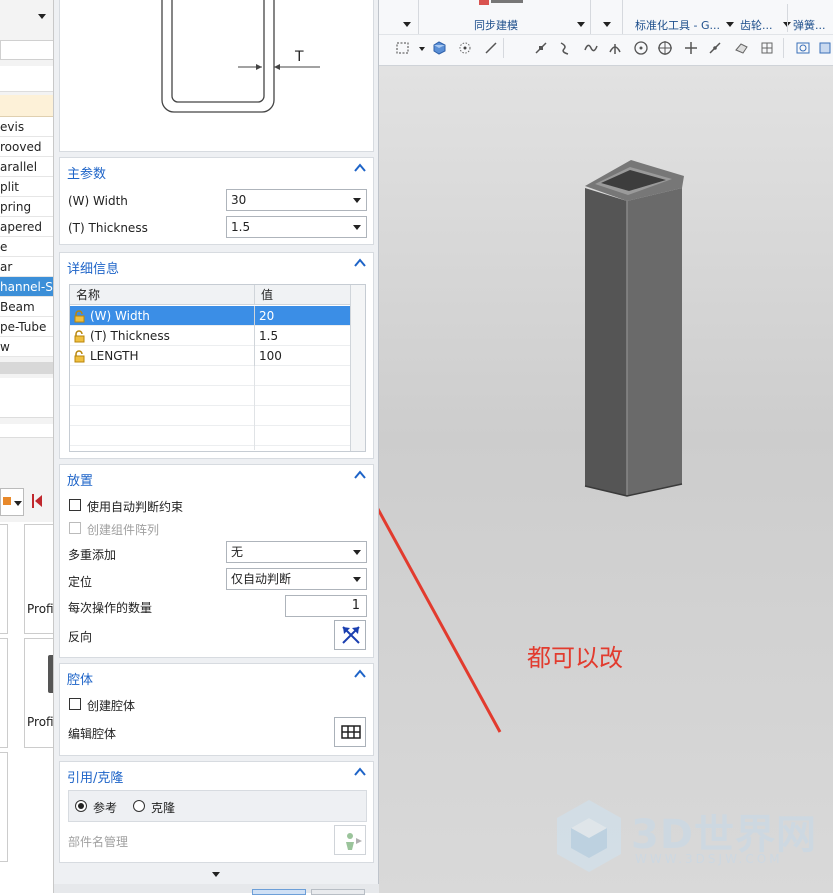  Describe the element at coordinates (216, 76) in the screenshot. I see `profile-diagram: T` at that location.